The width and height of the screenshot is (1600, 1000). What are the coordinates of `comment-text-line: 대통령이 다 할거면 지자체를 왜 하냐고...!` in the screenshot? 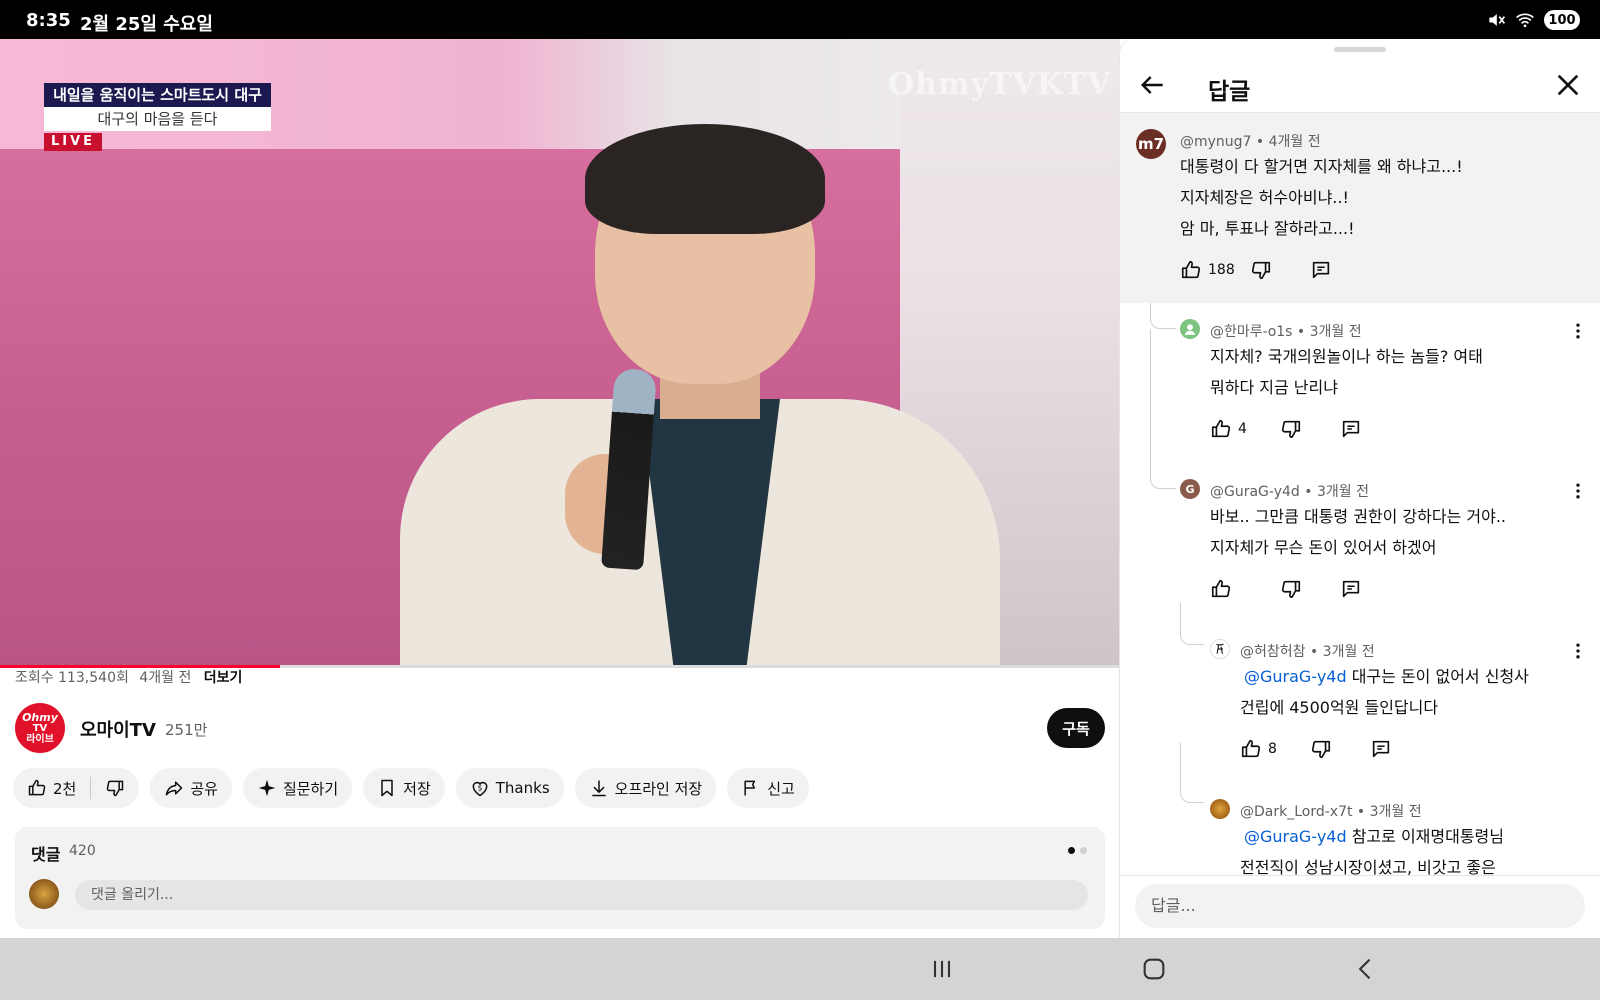 It's located at (1321, 166).